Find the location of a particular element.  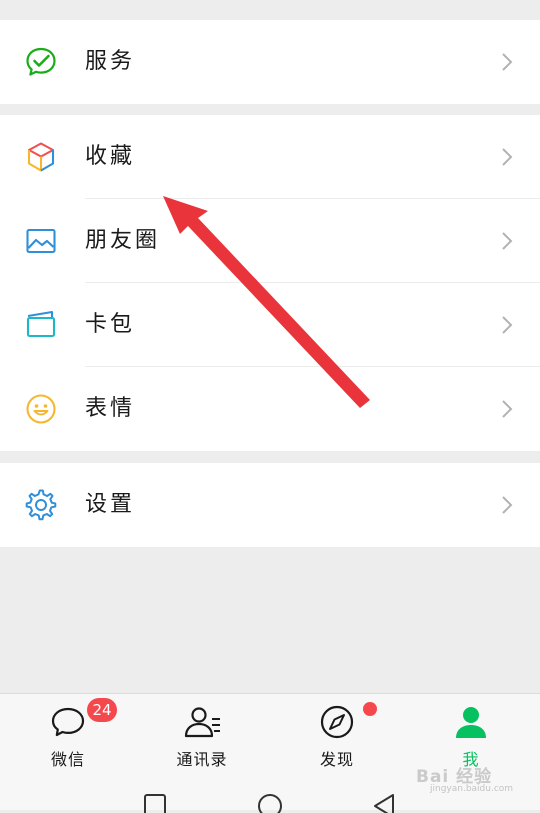

tab-label-contacts: 通讯录 is located at coordinates (202, 759).